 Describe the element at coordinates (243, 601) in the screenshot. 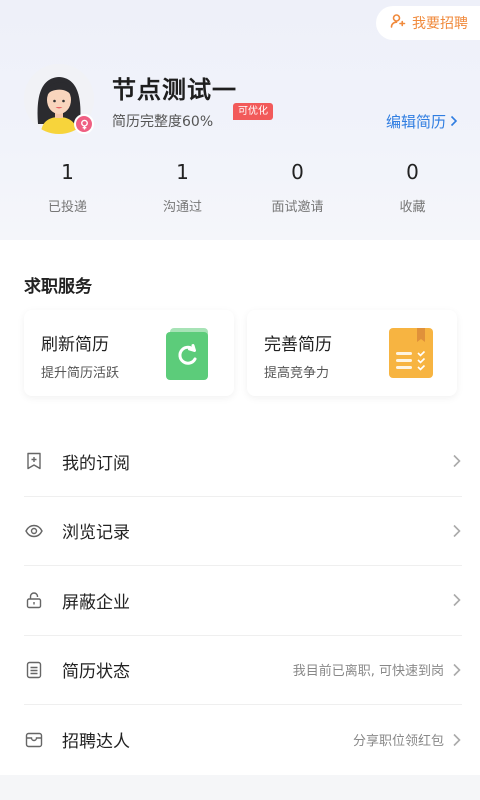

I see `menu-item-block-companies: 屏蔽企业` at that location.